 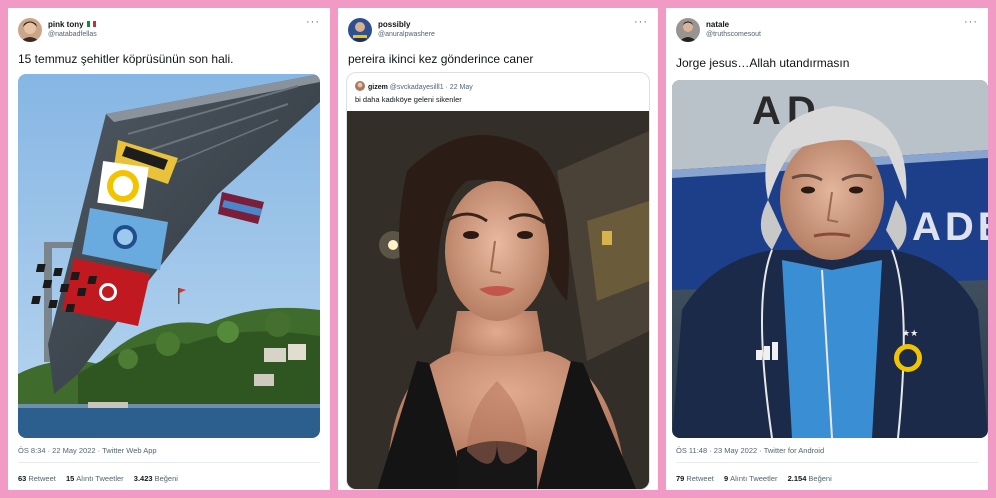 I want to click on retweet-count: 79 Retweet, so click(x=695, y=478).